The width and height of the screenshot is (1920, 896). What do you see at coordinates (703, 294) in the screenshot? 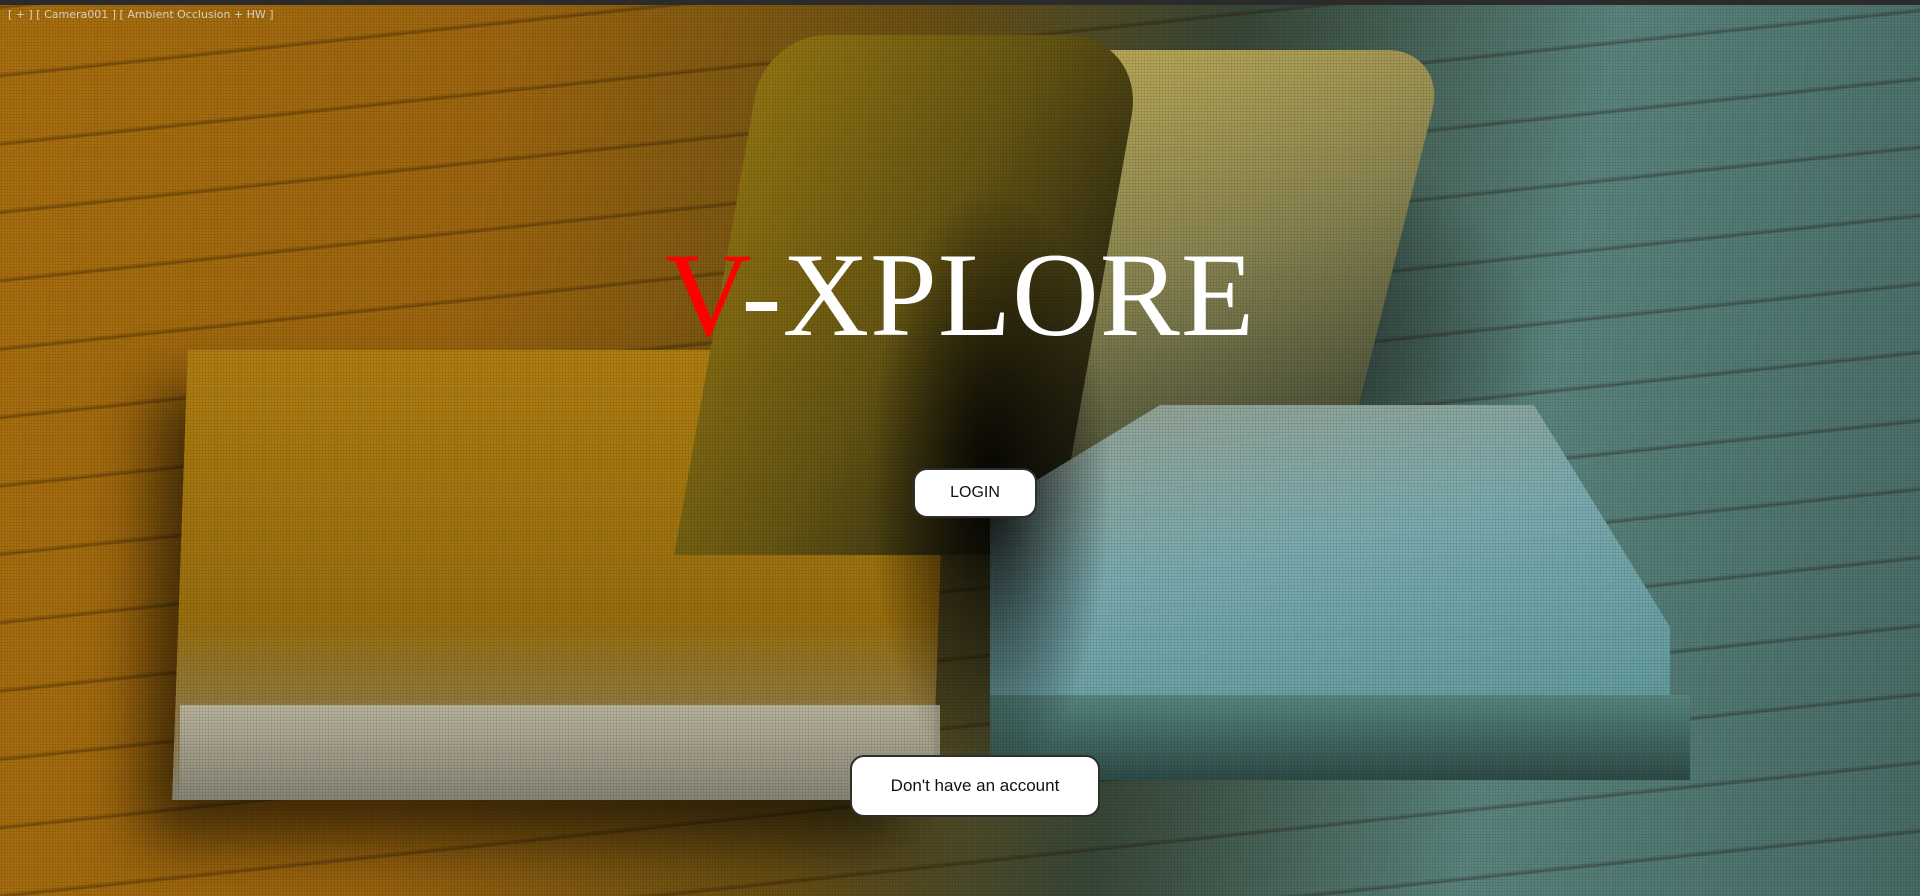
I see `title-accent-letter: V` at bounding box center [703, 294].